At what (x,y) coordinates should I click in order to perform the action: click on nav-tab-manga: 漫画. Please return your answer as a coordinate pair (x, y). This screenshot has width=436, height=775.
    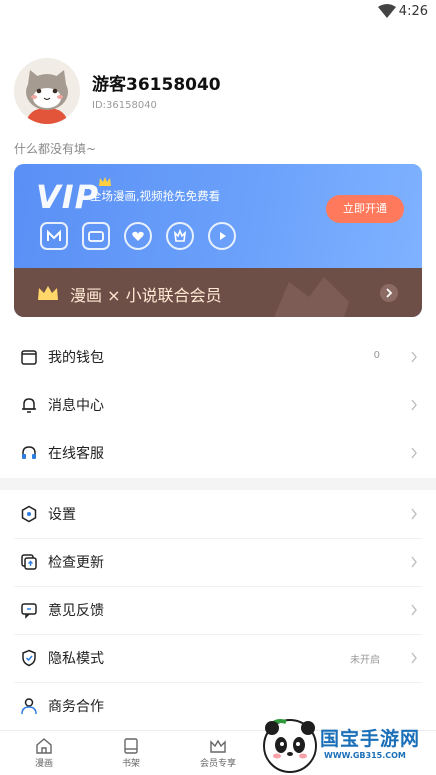
    Looking at the image, I should click on (44, 755).